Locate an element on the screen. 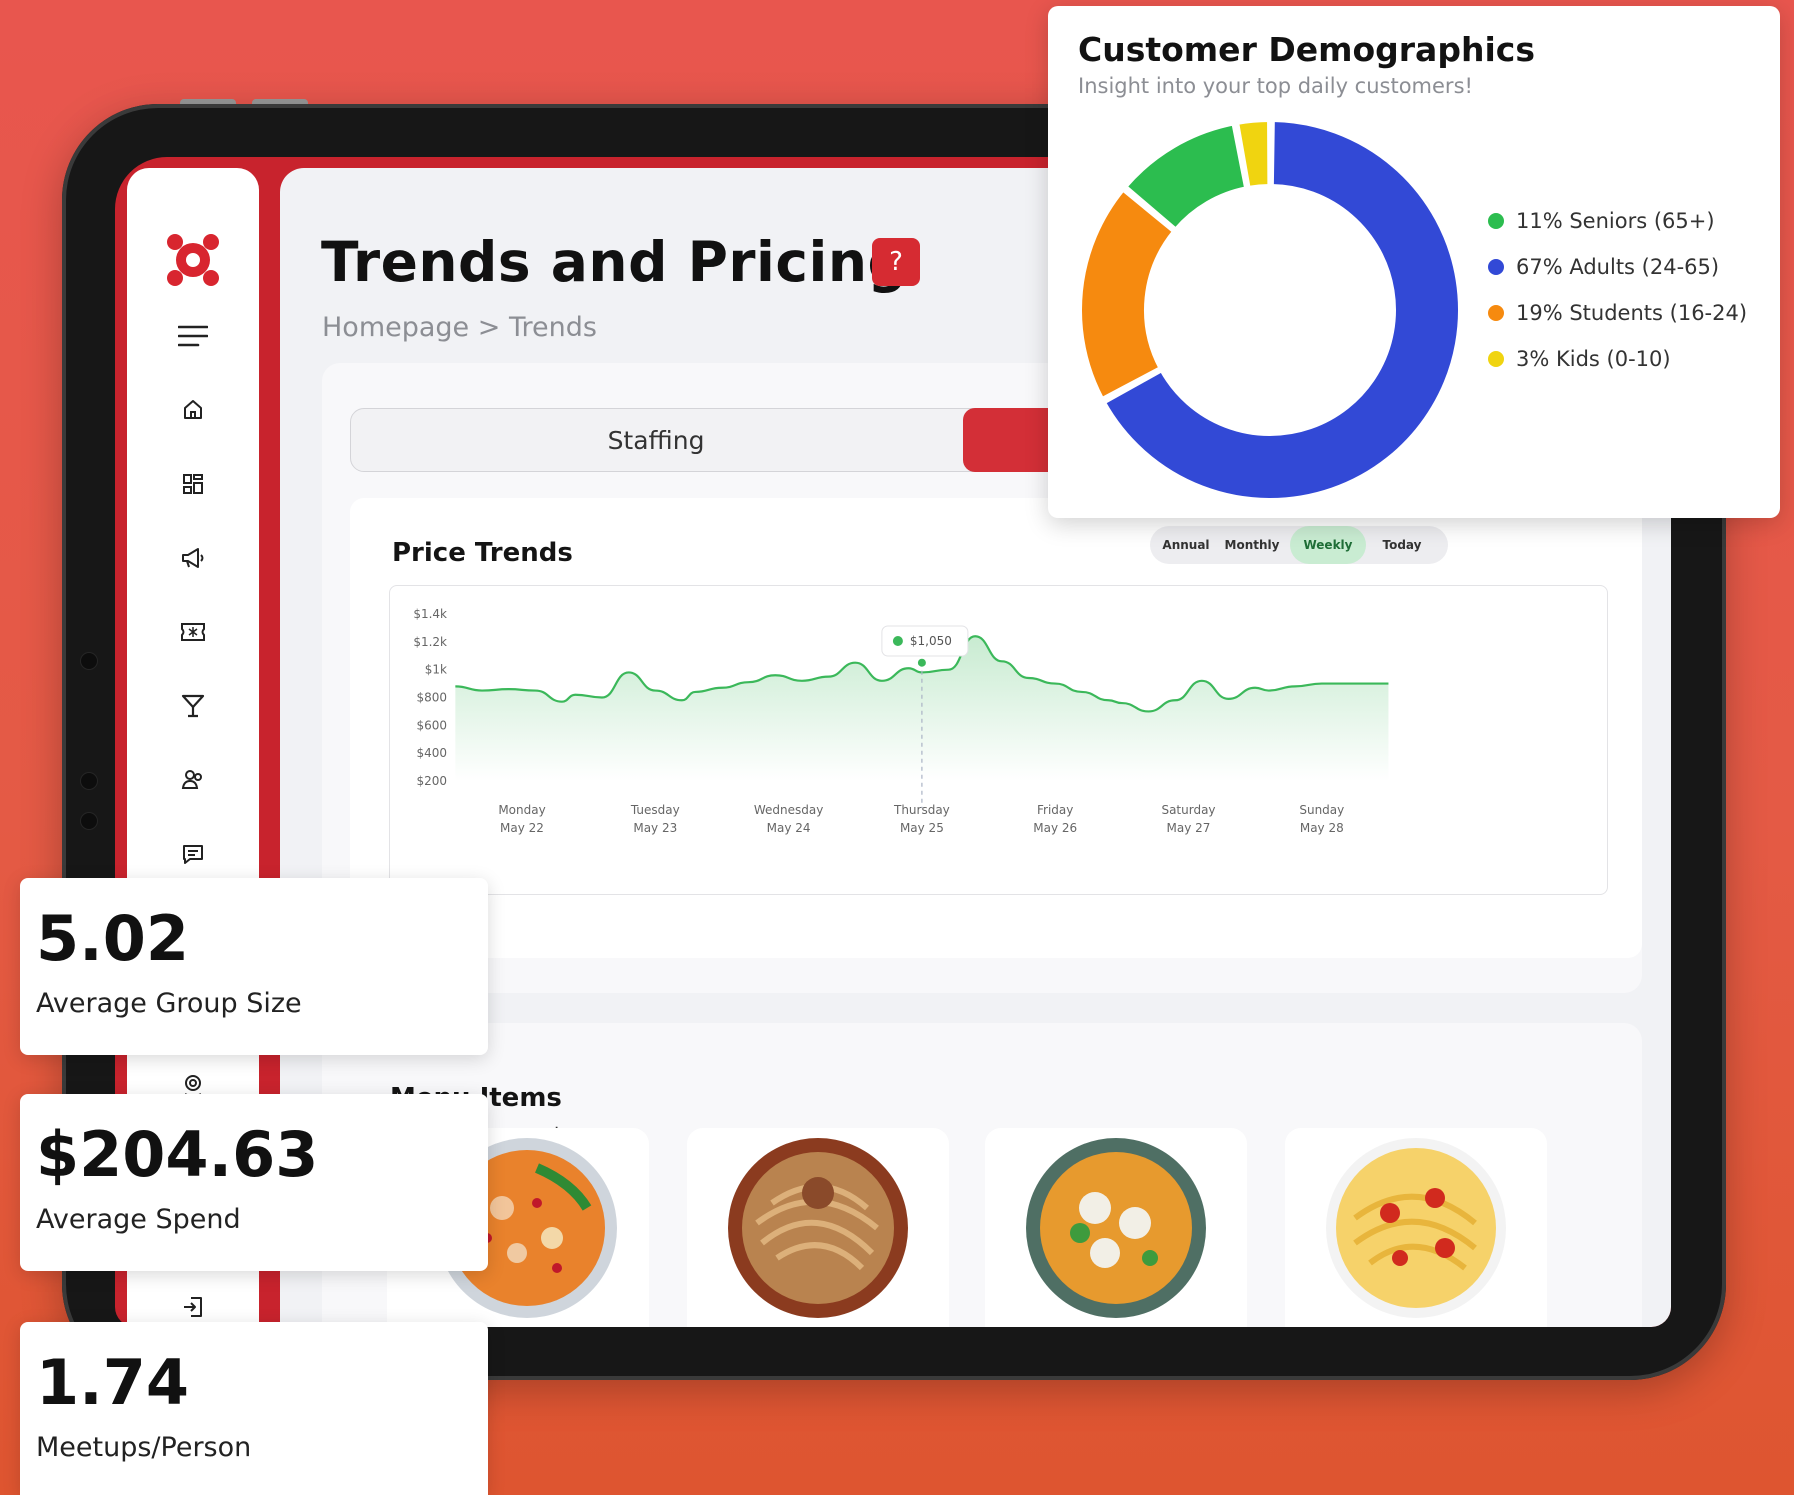  stat-value: $204.63 is located at coordinates (177, 1154).